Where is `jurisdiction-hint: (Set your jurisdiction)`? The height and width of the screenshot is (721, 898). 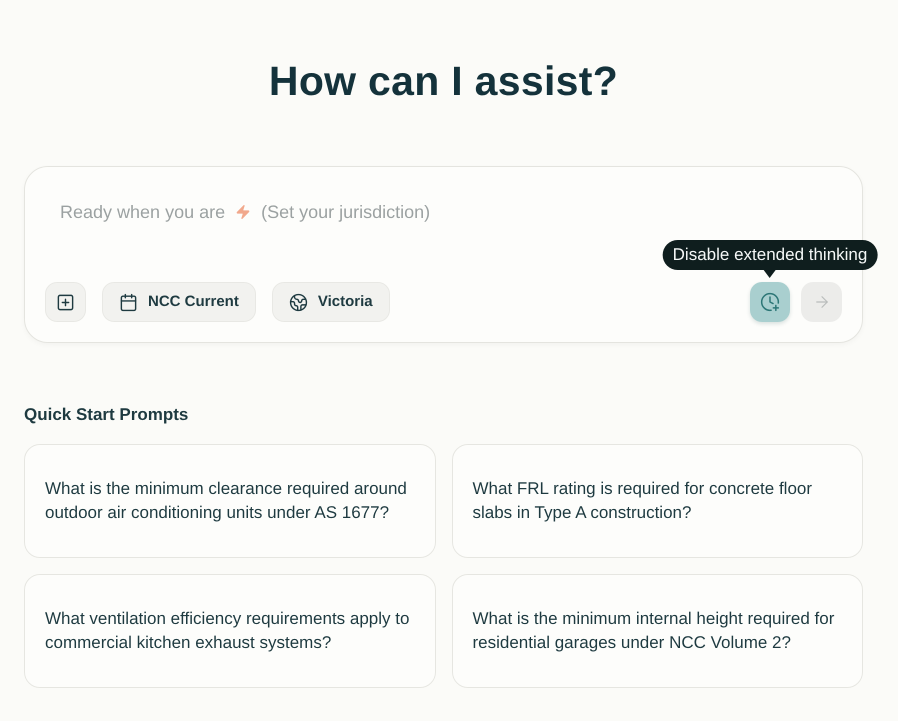 jurisdiction-hint: (Set your jurisdiction) is located at coordinates (345, 212).